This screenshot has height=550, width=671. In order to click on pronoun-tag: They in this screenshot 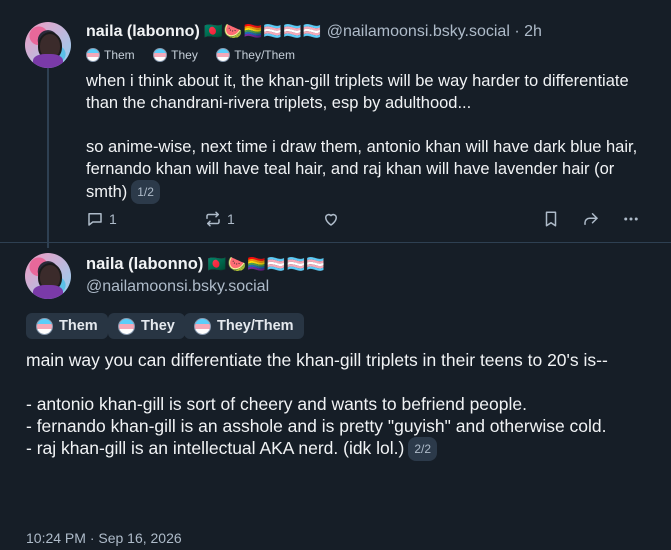, I will do `click(175, 55)`.